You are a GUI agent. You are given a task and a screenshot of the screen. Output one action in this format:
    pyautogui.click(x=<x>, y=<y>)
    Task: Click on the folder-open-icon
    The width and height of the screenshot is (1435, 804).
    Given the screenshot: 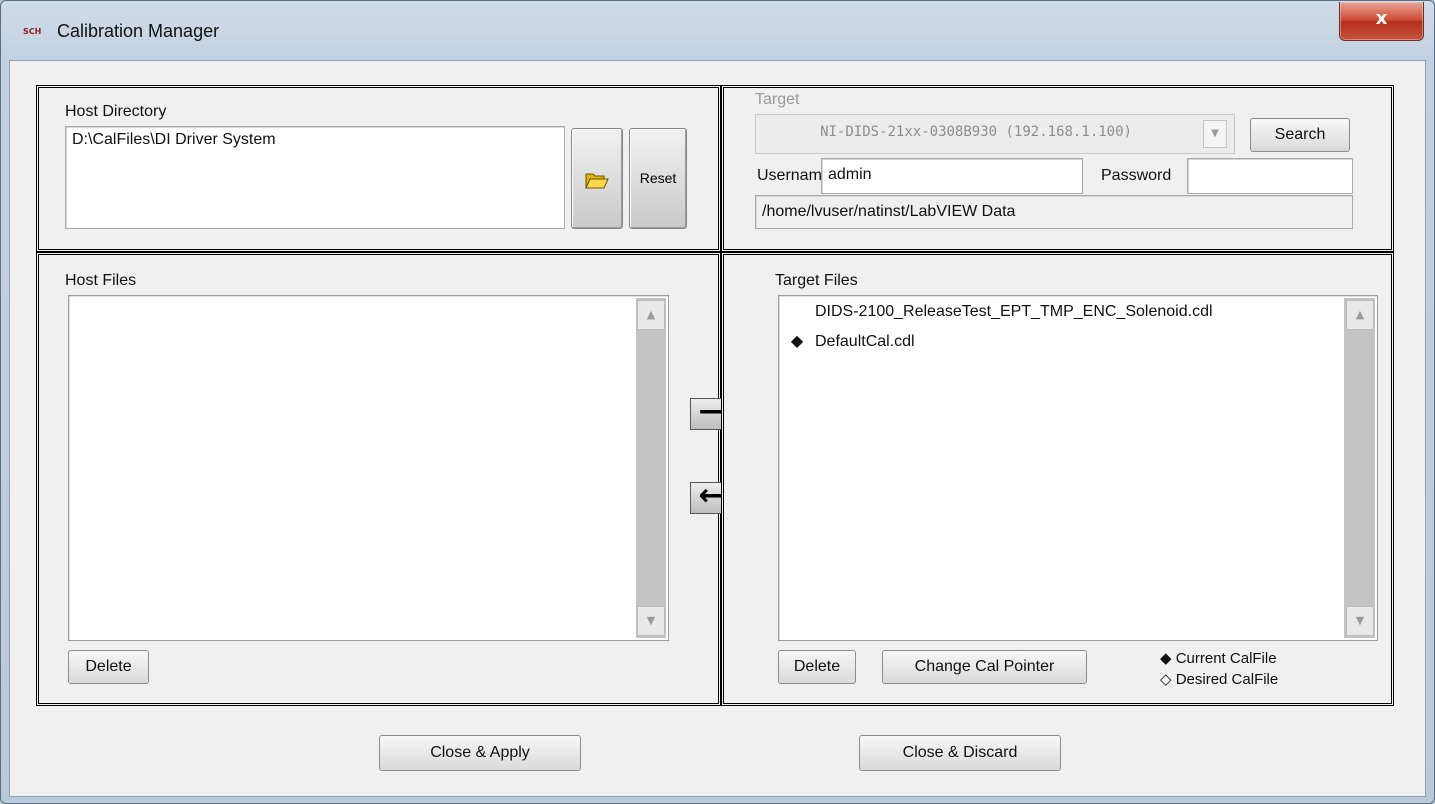 What is the action you would take?
    pyautogui.click(x=597, y=181)
    